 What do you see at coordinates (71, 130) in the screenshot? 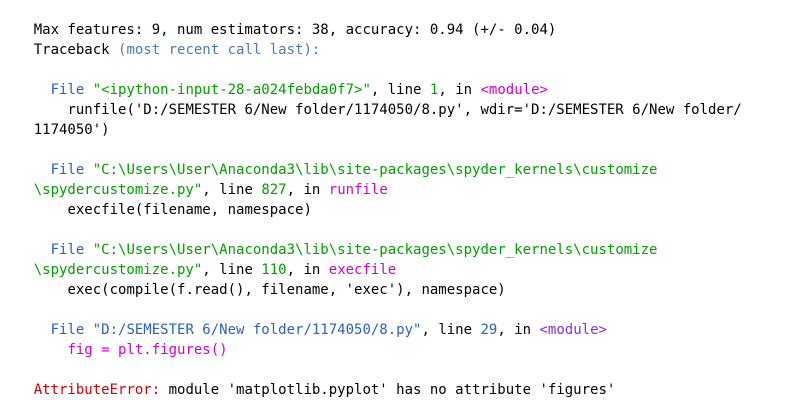
I see `frame1-code-2: 1174050')` at bounding box center [71, 130].